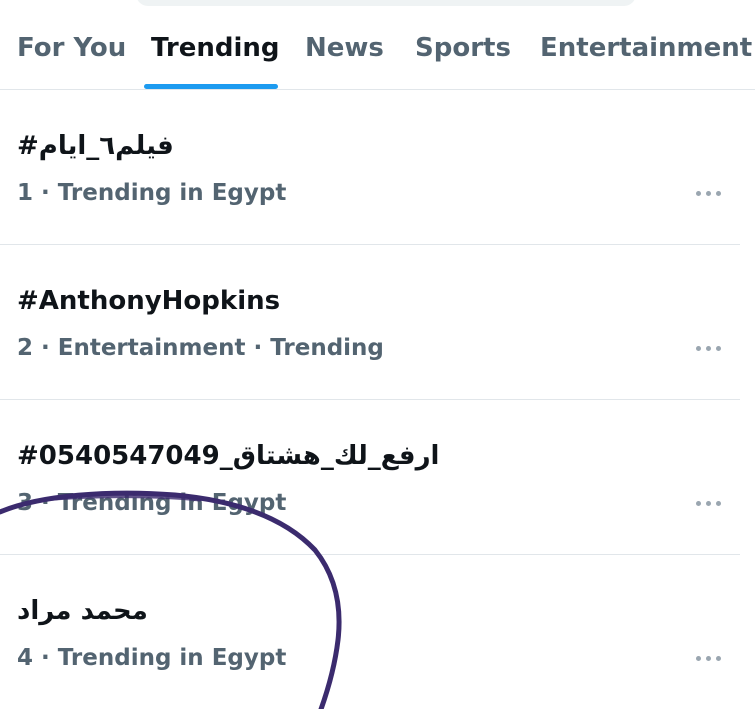  What do you see at coordinates (82, 611) in the screenshot?
I see `trend-title: محمد مراد` at bounding box center [82, 611].